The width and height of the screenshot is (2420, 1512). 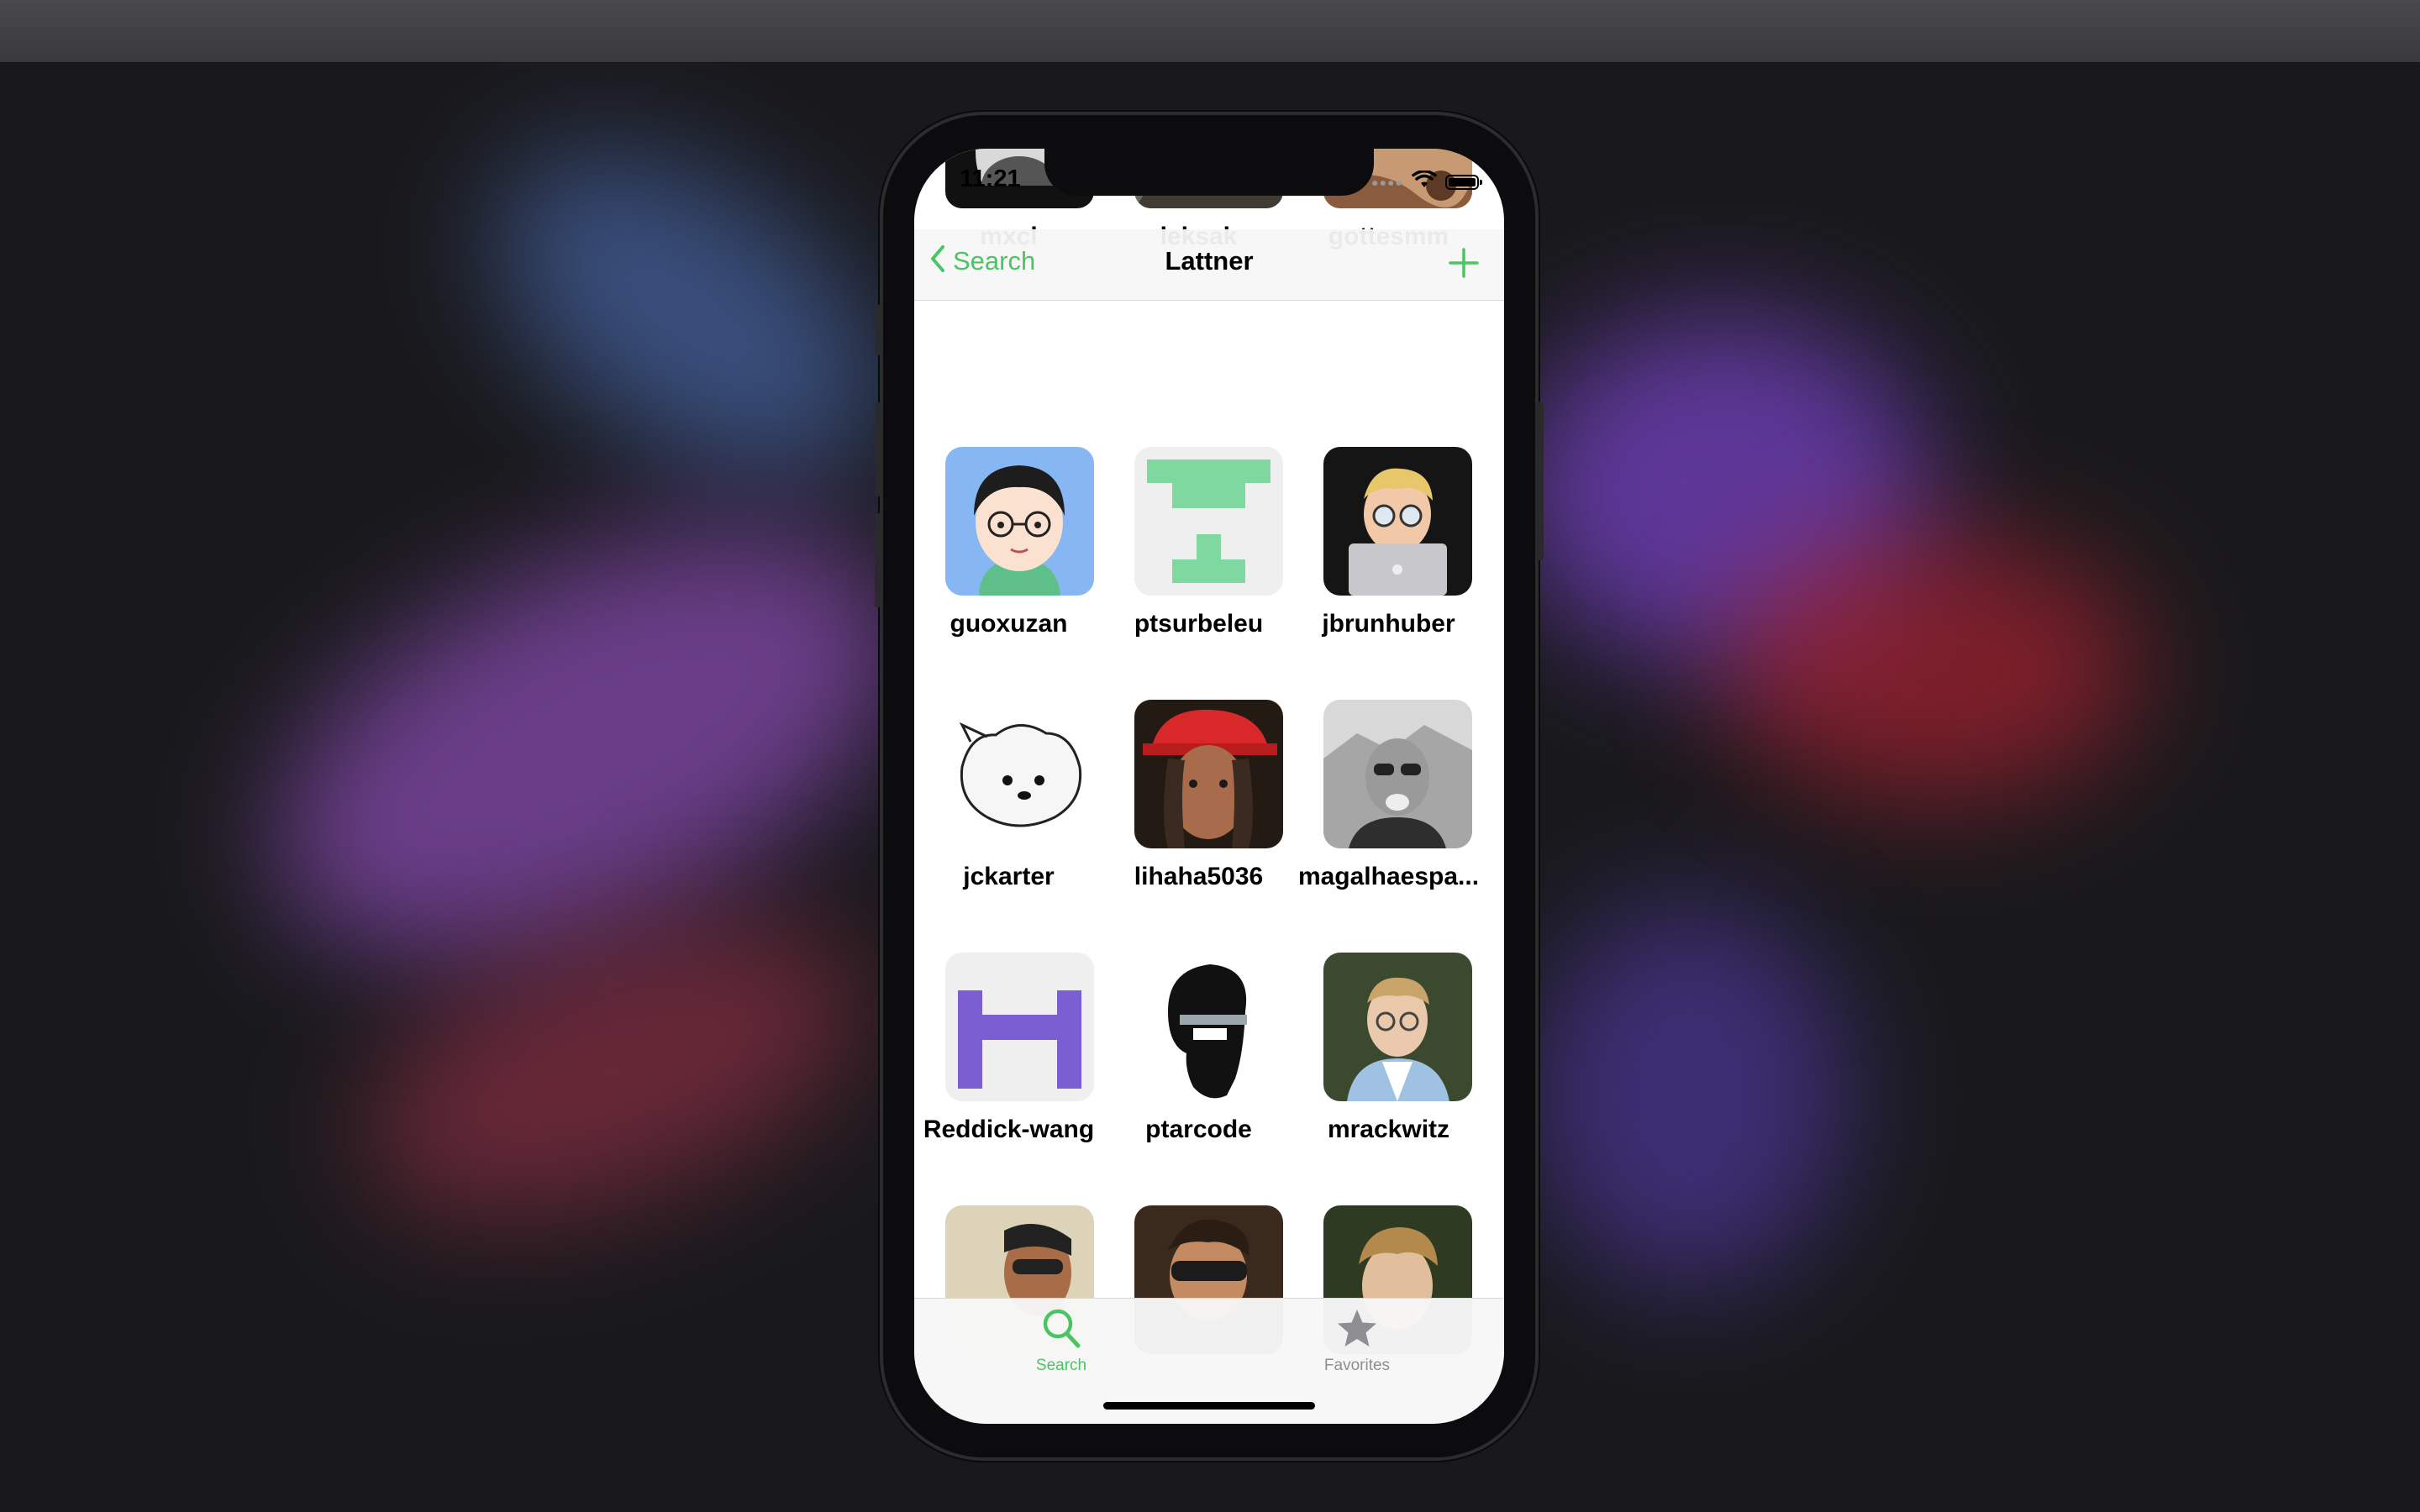 I want to click on battery-icon, so click(x=1464, y=182).